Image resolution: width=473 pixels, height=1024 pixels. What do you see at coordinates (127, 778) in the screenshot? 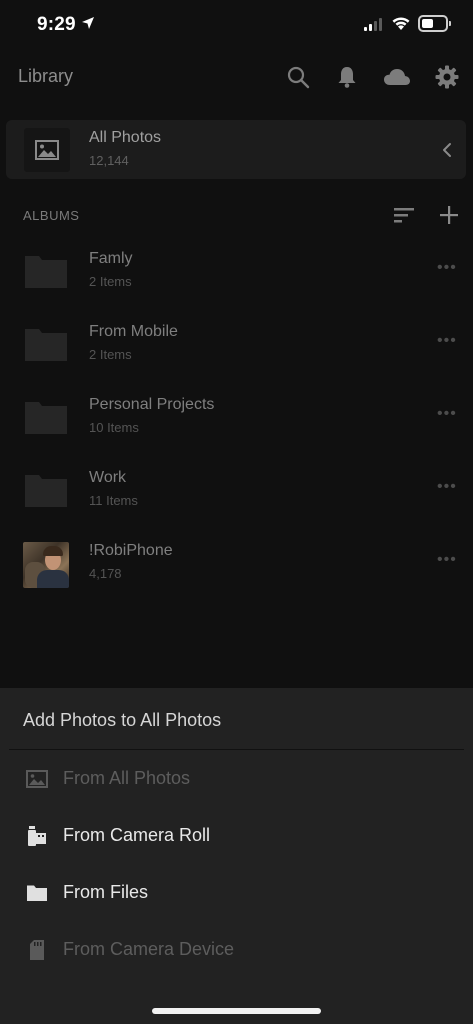
I see `option-label: From All Photos` at bounding box center [127, 778].